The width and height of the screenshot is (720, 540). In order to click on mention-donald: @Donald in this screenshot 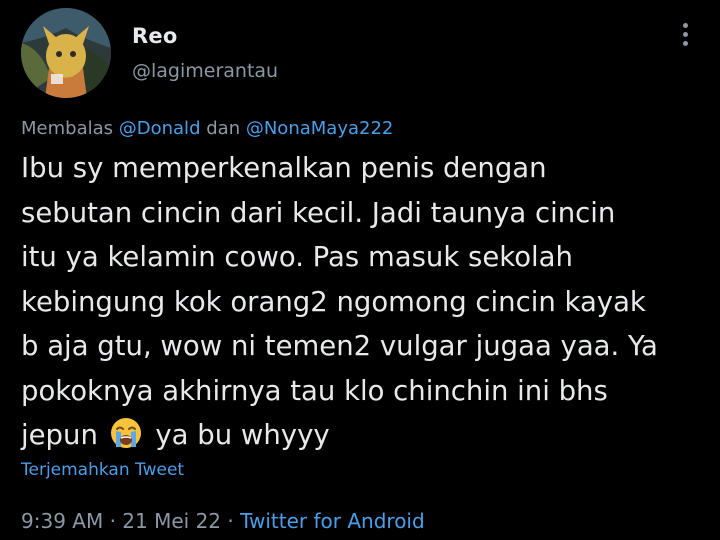, I will do `click(160, 128)`.